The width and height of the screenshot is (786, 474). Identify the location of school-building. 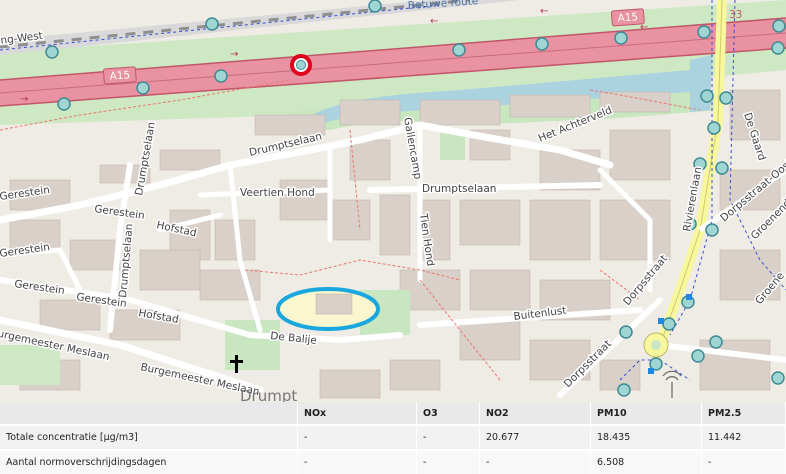
(334, 304).